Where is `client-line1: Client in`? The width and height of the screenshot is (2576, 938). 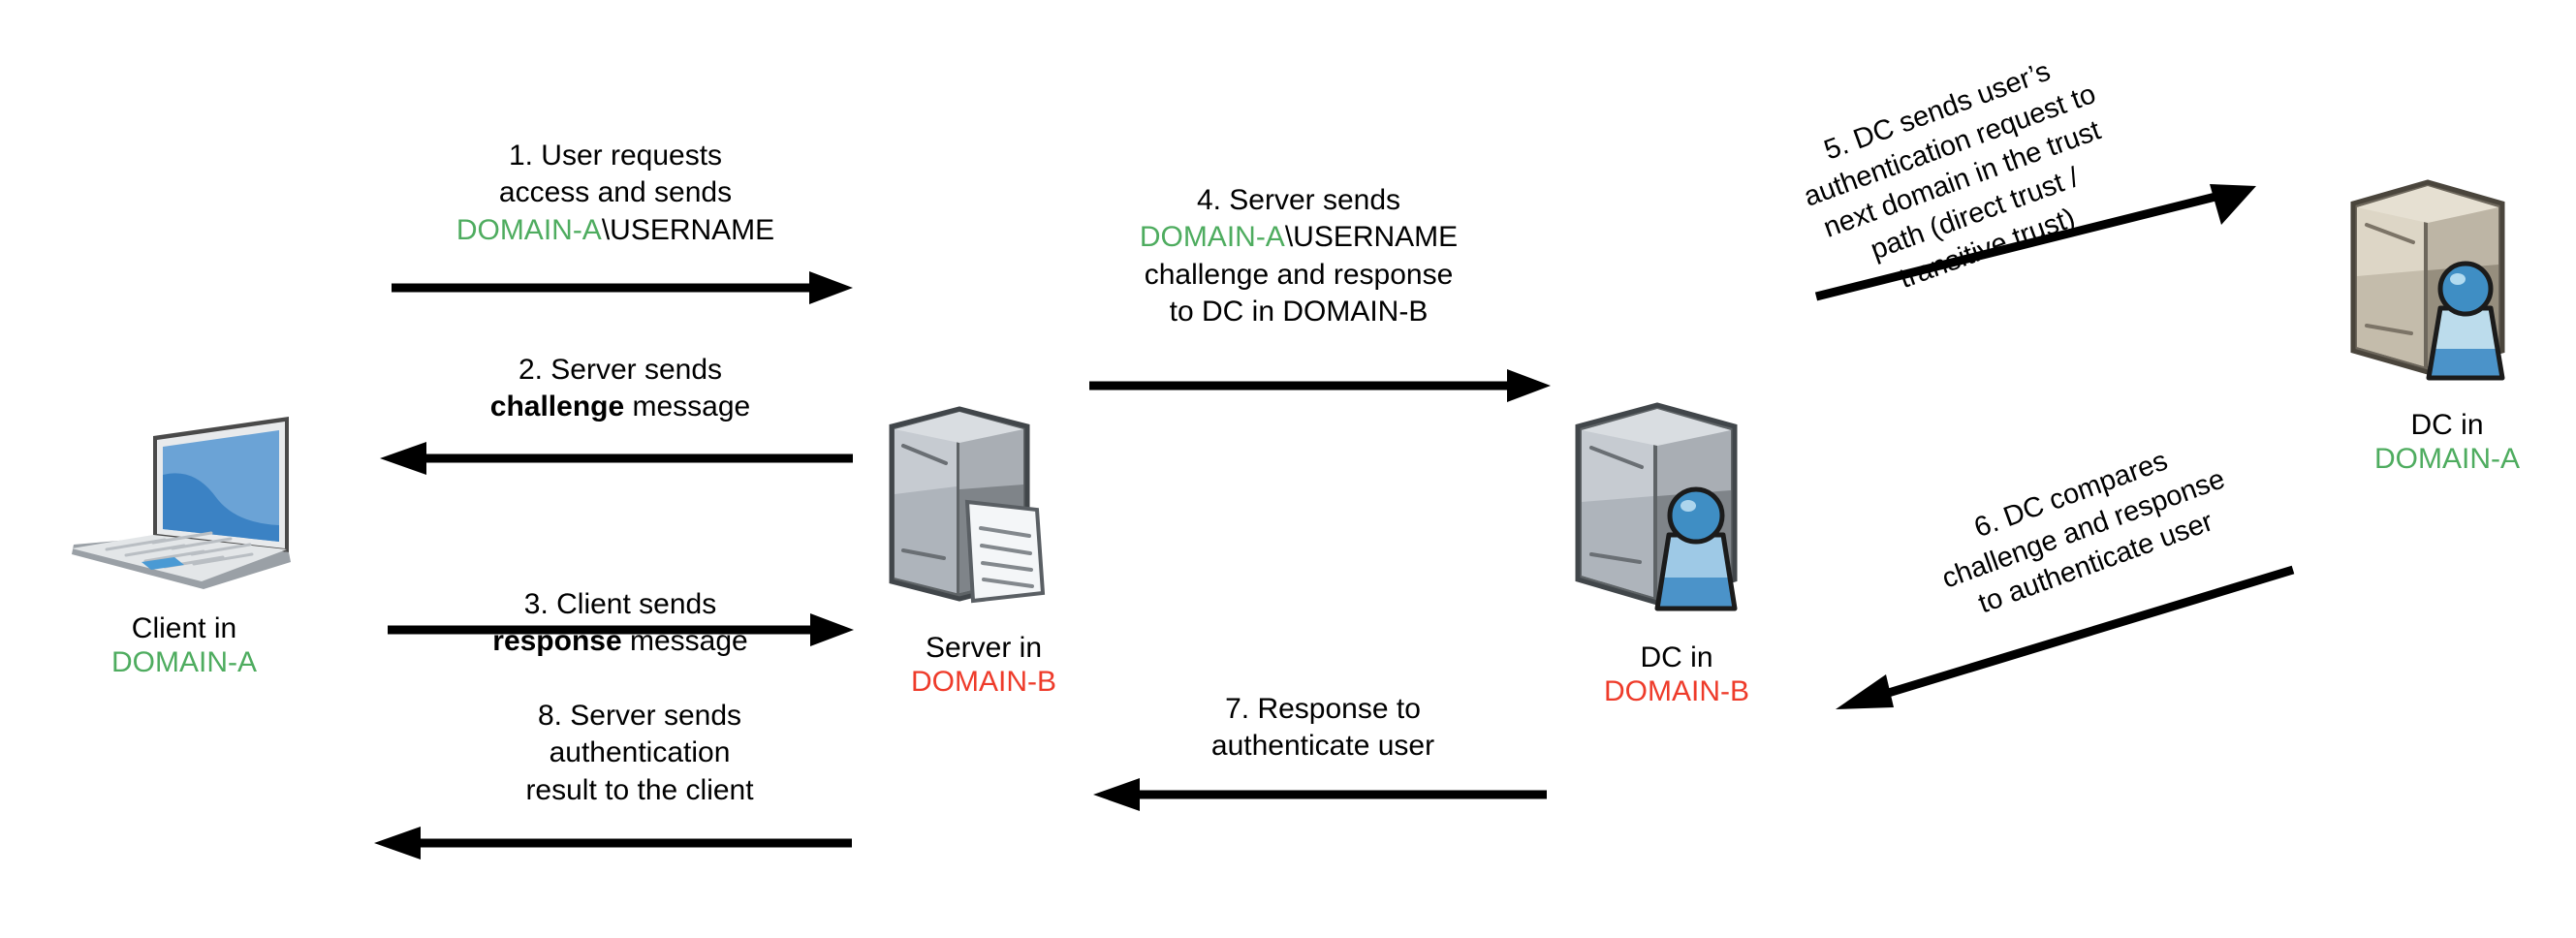 client-line1: Client in is located at coordinates (184, 628).